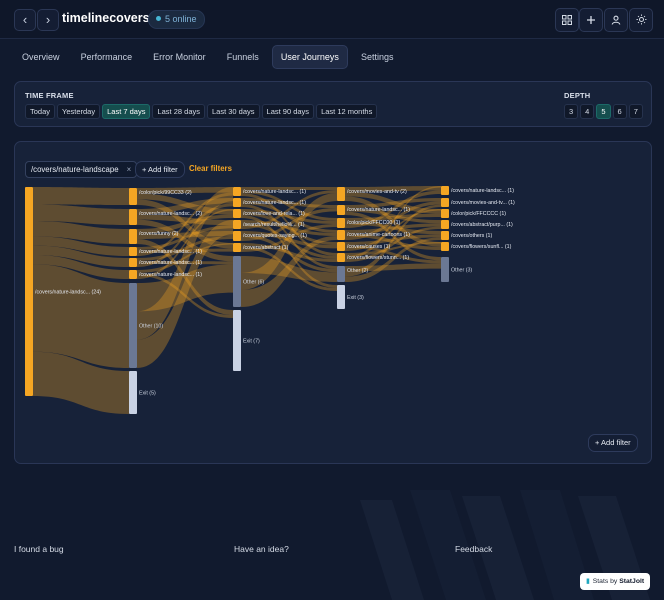  Describe the element at coordinates (233, 111) in the screenshot. I see `timeframe-last-30-days: Last 30 days` at that location.